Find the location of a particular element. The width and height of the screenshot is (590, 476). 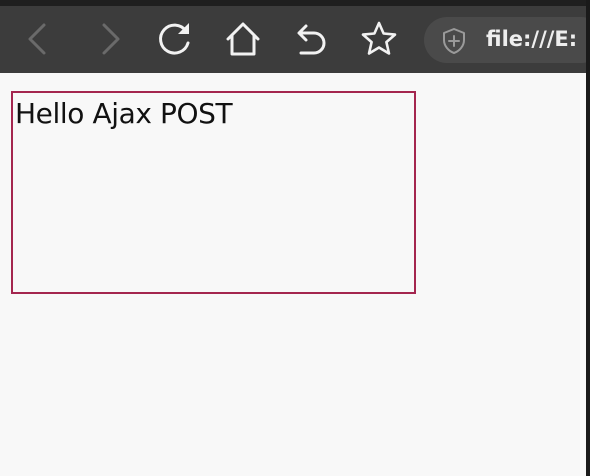

browser-toolbar: file:///E: is located at coordinates (295, 39).